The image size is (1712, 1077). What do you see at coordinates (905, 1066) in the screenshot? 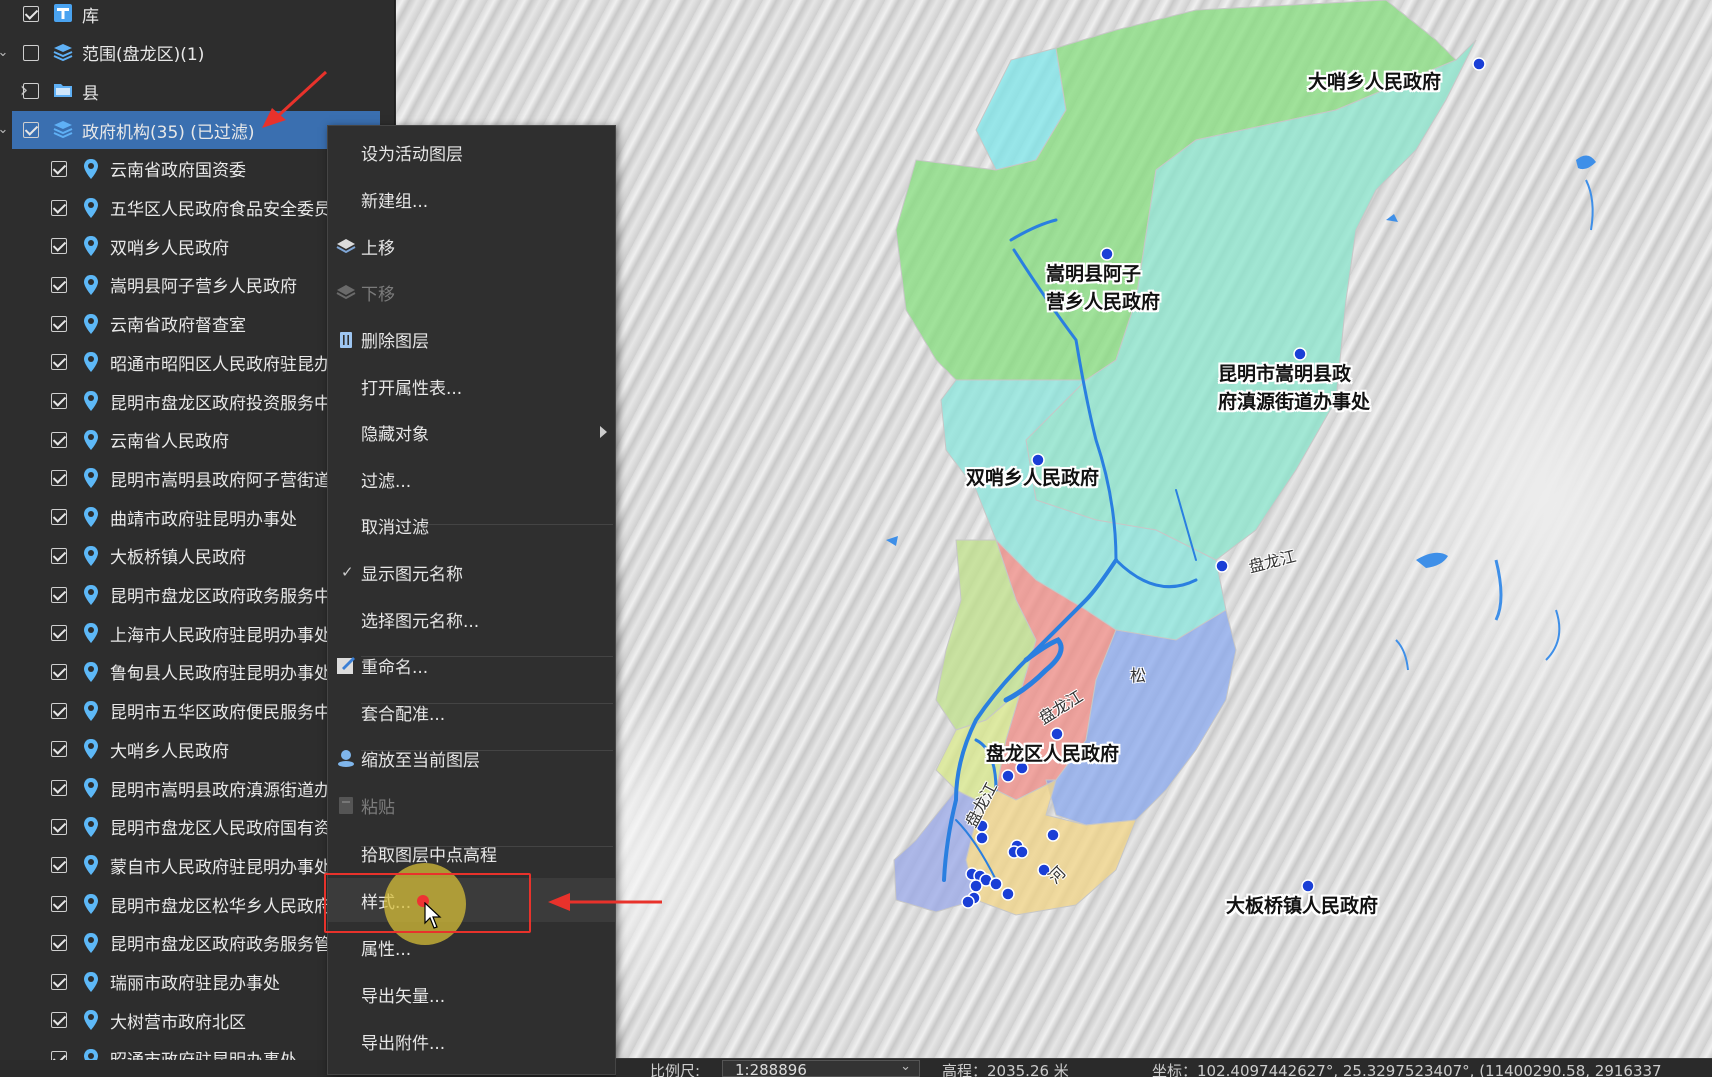
I see `chevron-down-icon: ⌄` at bounding box center [905, 1066].